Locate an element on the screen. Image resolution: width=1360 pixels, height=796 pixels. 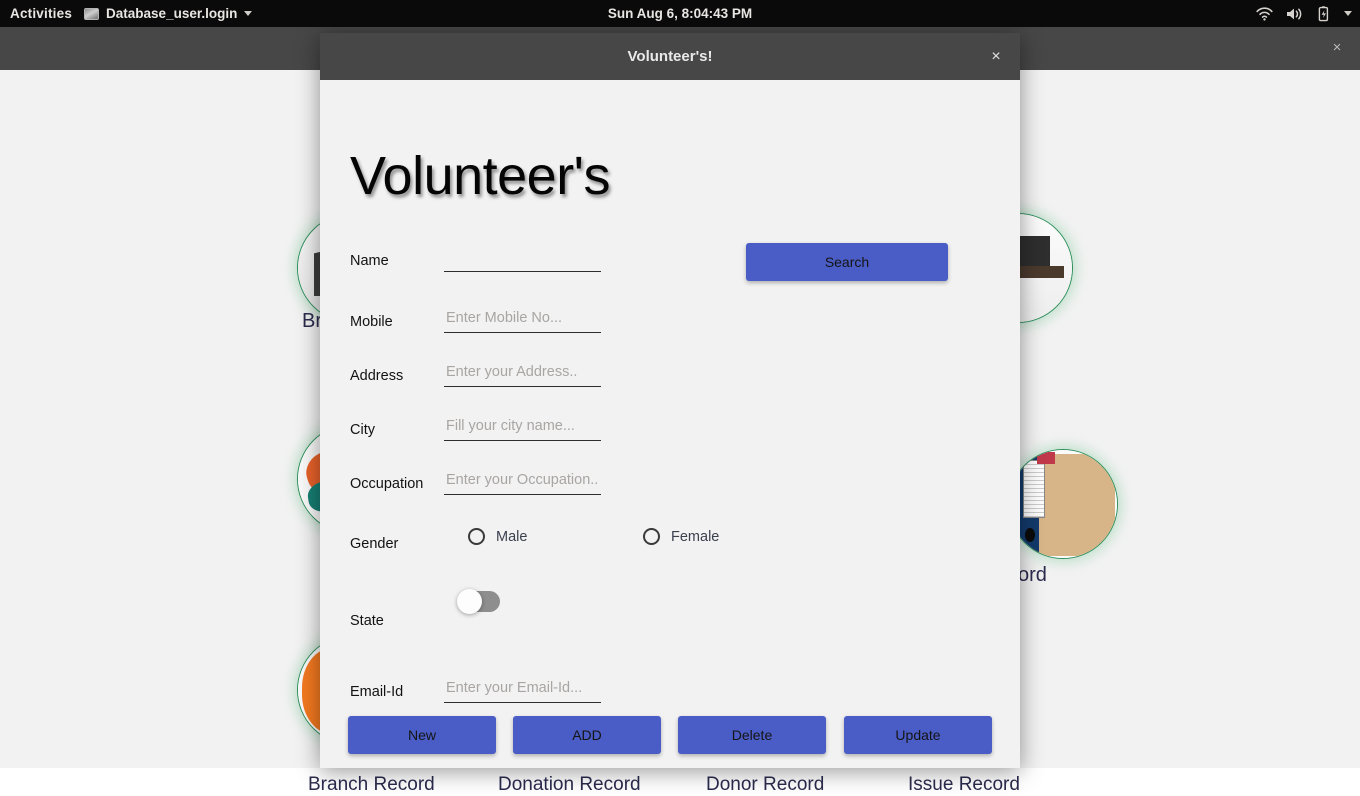
label-gender: Gender is located at coordinates (374, 544).